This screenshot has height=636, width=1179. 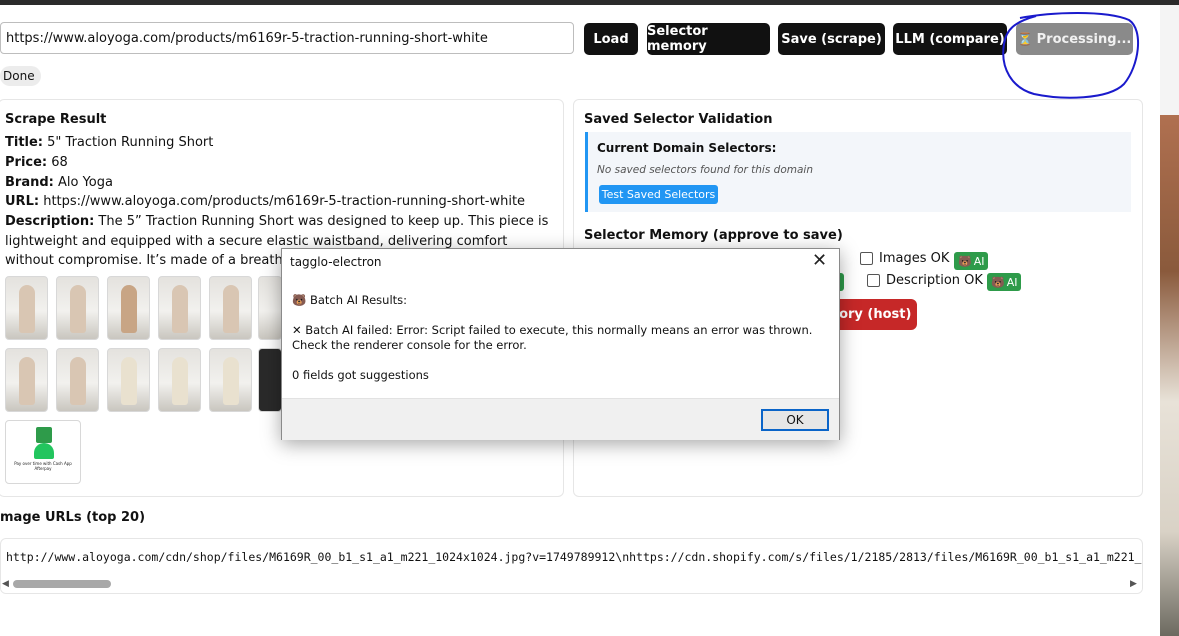 I want to click on selector-memory-button: Selector memory, so click(x=708, y=39).